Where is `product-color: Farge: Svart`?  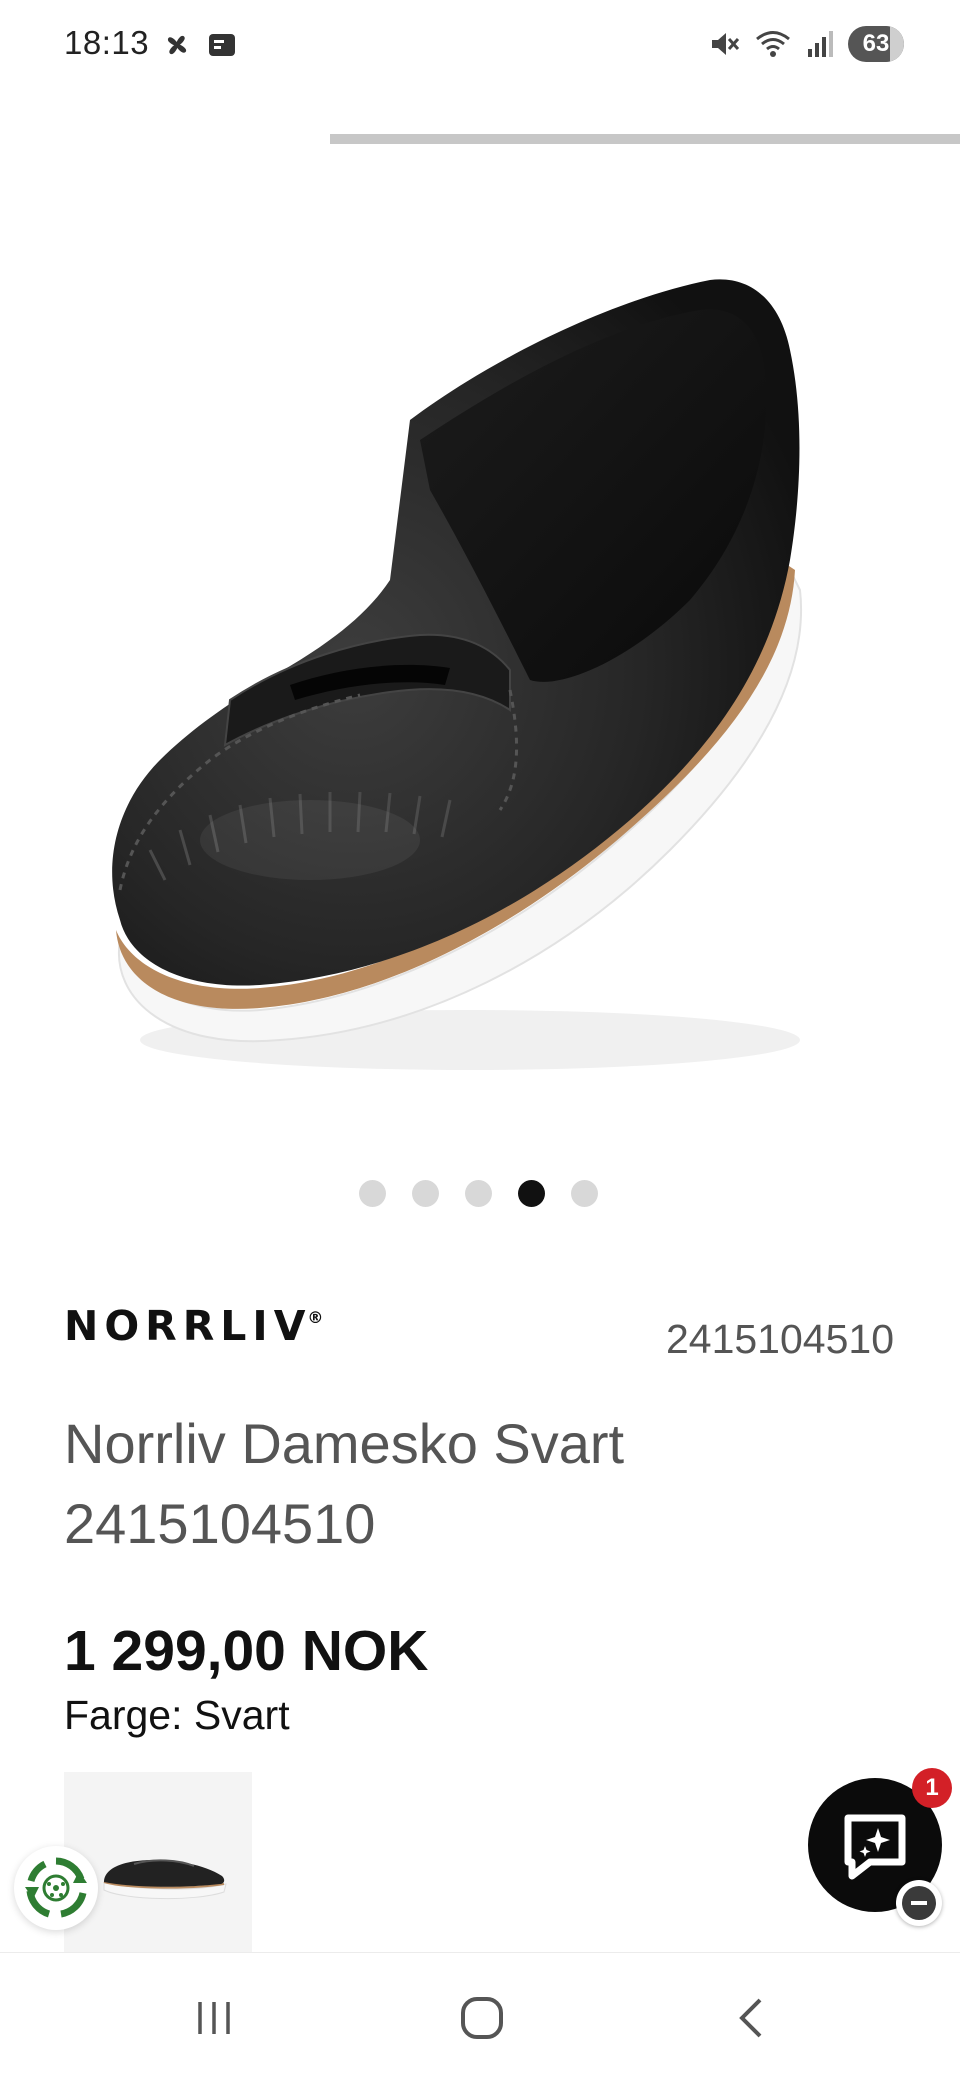
product-color: Farge: Svart is located at coordinates (177, 1715).